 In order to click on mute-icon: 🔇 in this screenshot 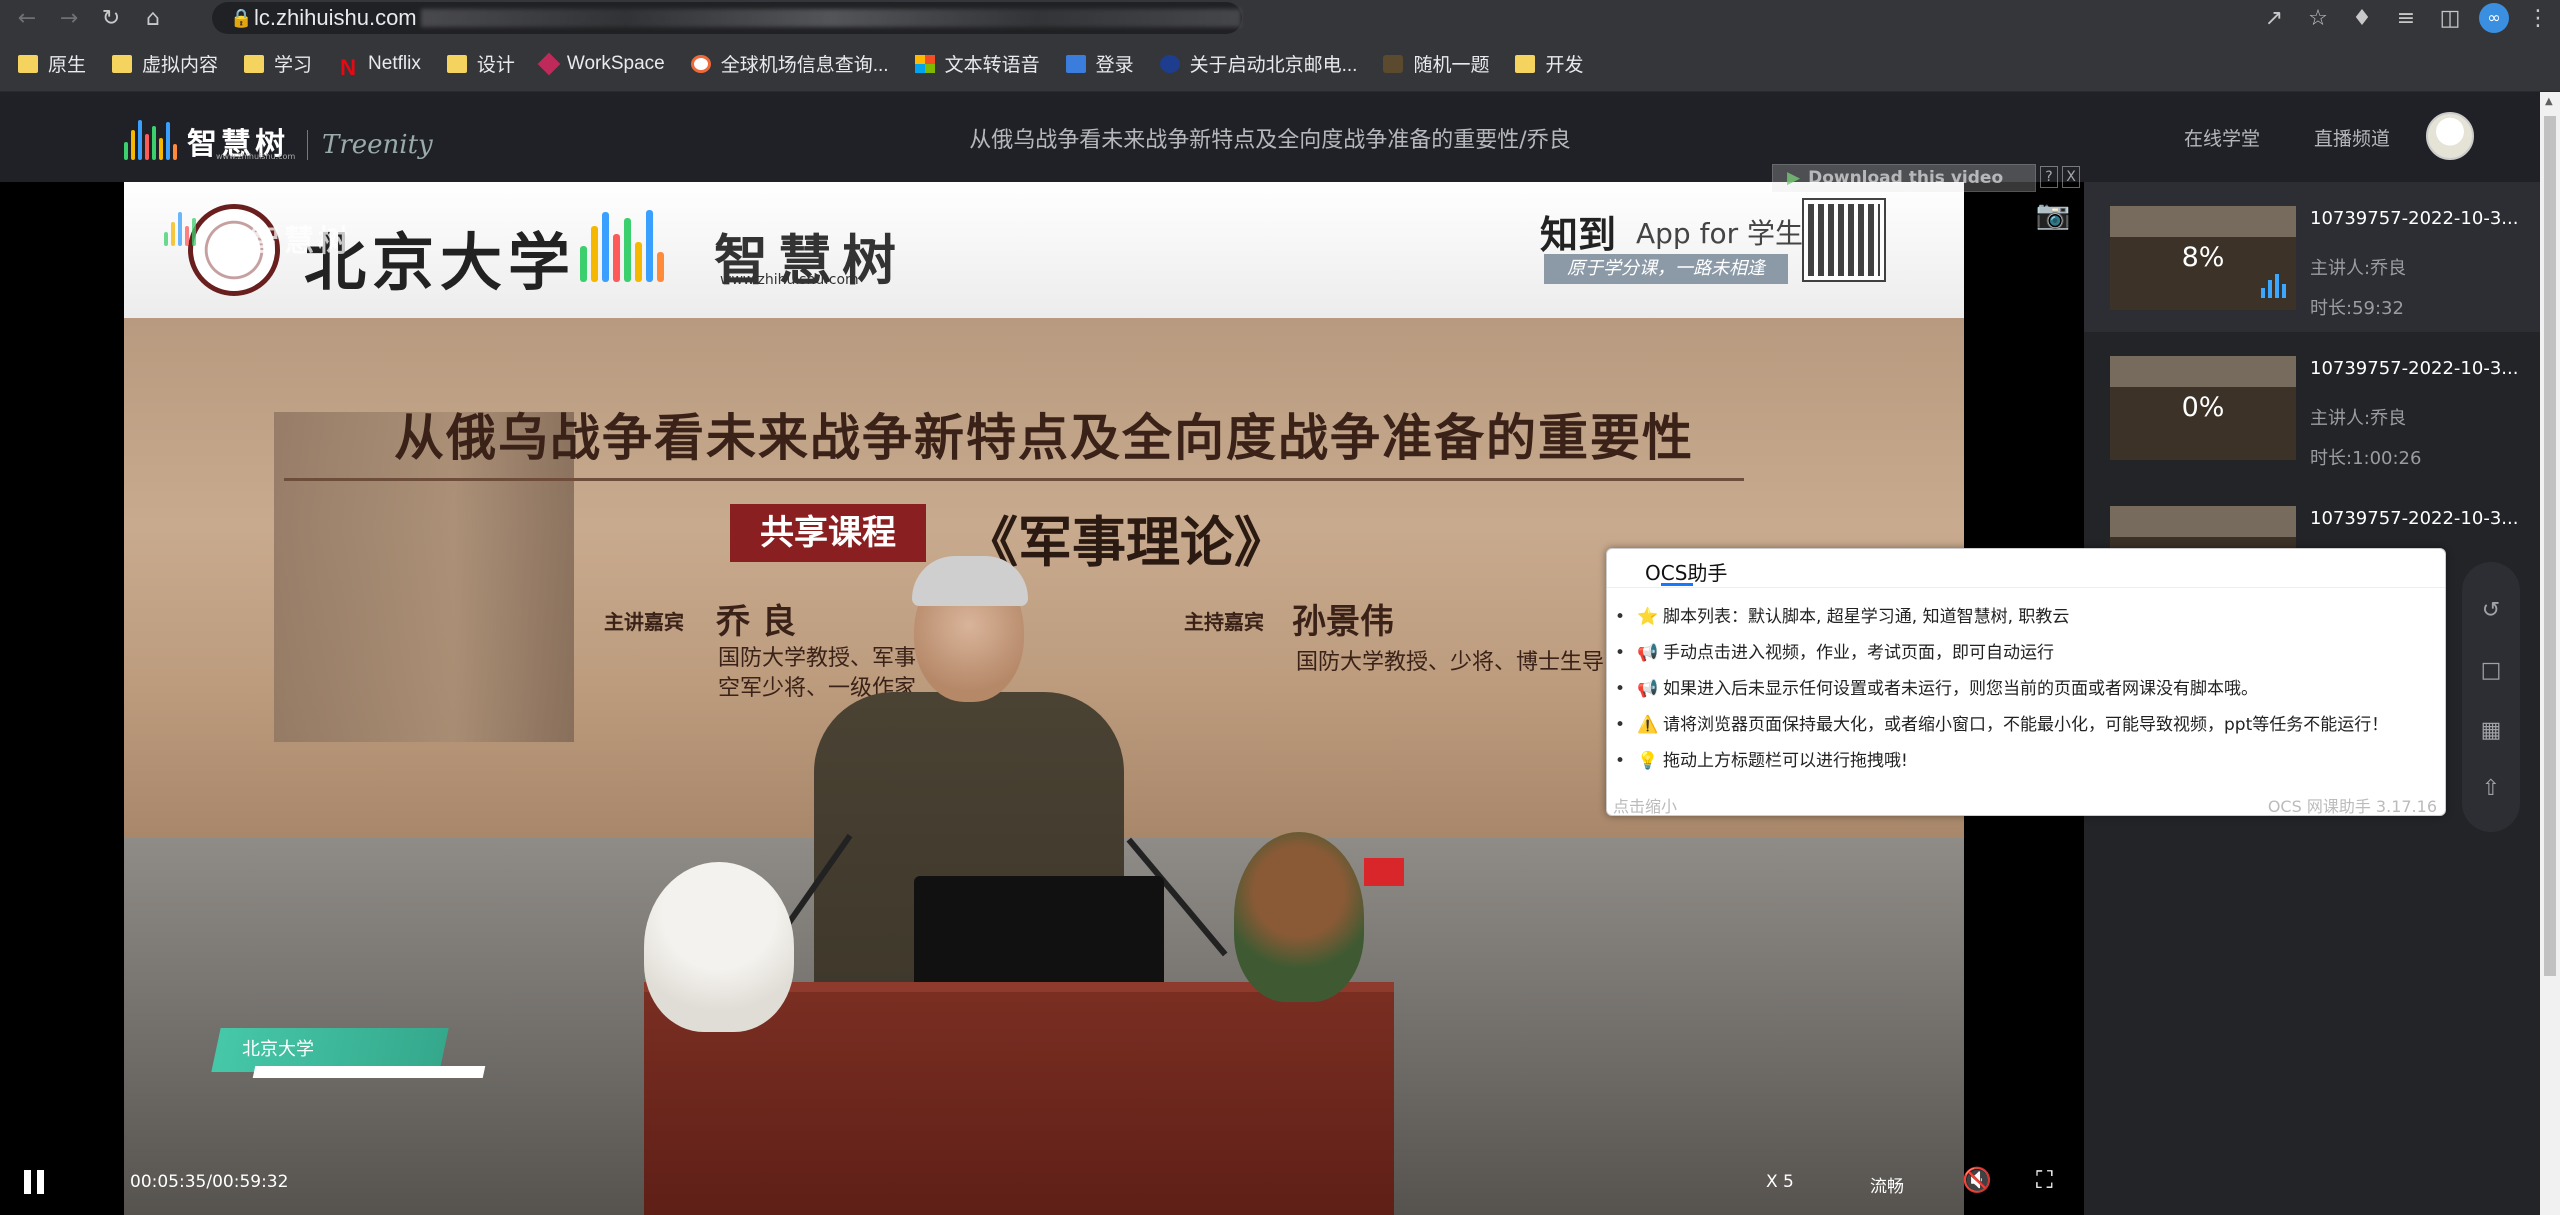, I will do `click(1977, 1180)`.